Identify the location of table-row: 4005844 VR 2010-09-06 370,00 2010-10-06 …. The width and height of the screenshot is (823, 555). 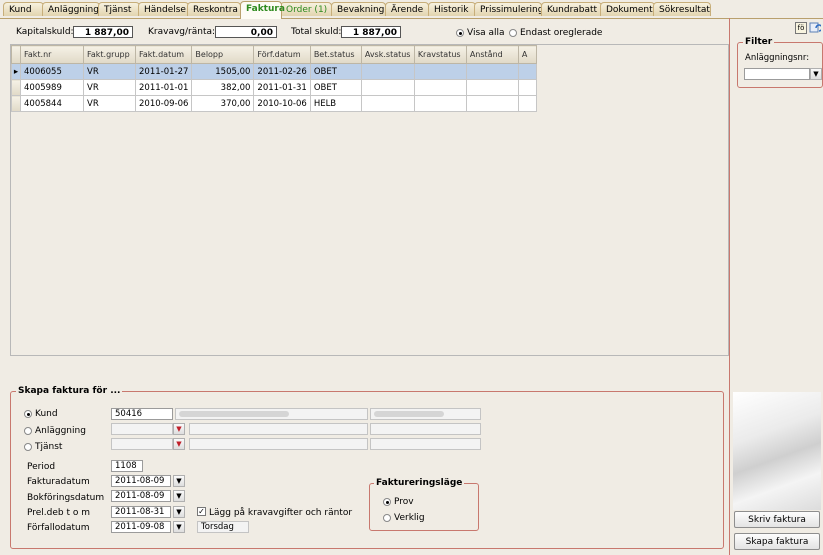
(274, 103).